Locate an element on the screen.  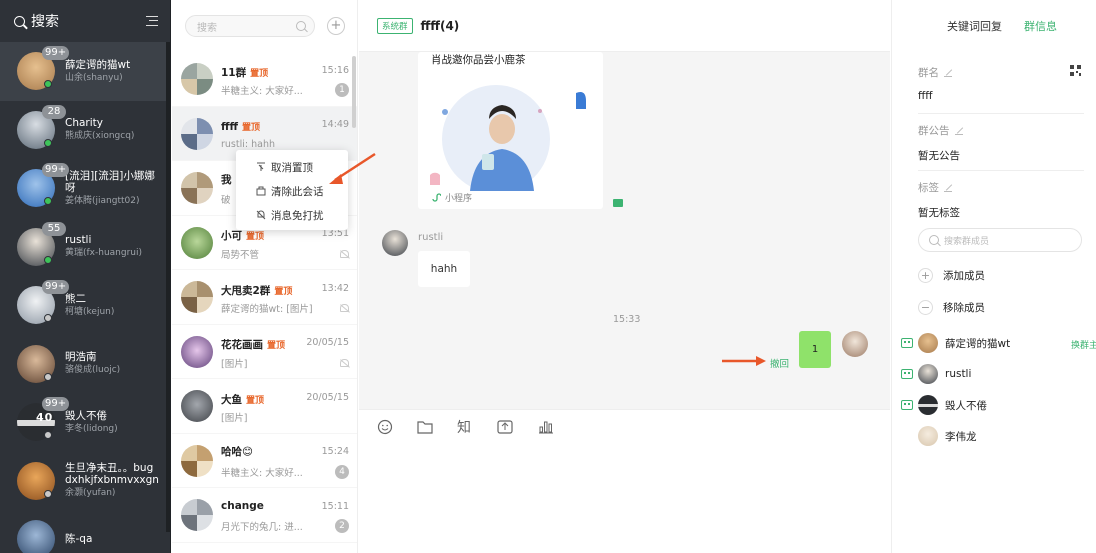
sender-avatar is located at coordinates (395, 243).